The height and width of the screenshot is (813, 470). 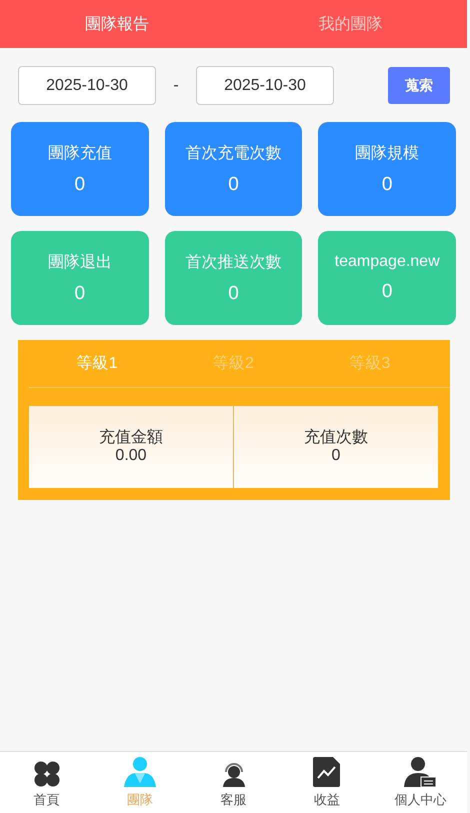 What do you see at coordinates (420, 772) in the screenshot?
I see `person-card-icon` at bounding box center [420, 772].